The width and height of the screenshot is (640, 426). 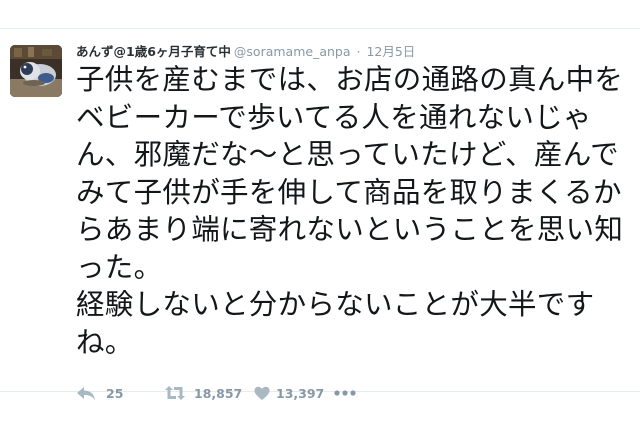 I want to click on more-dots-icon, so click(x=345, y=393).